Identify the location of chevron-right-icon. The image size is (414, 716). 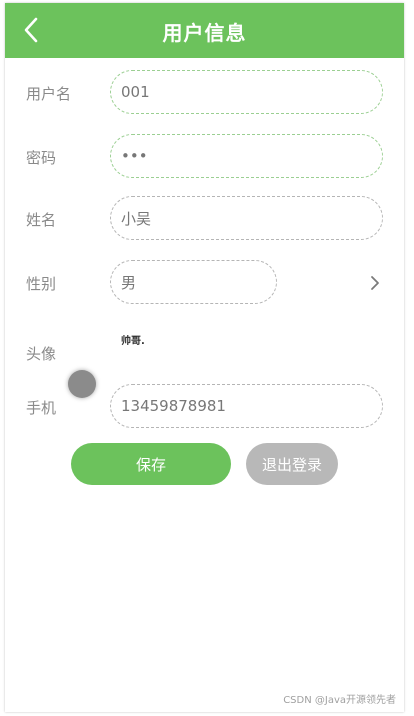
(375, 283).